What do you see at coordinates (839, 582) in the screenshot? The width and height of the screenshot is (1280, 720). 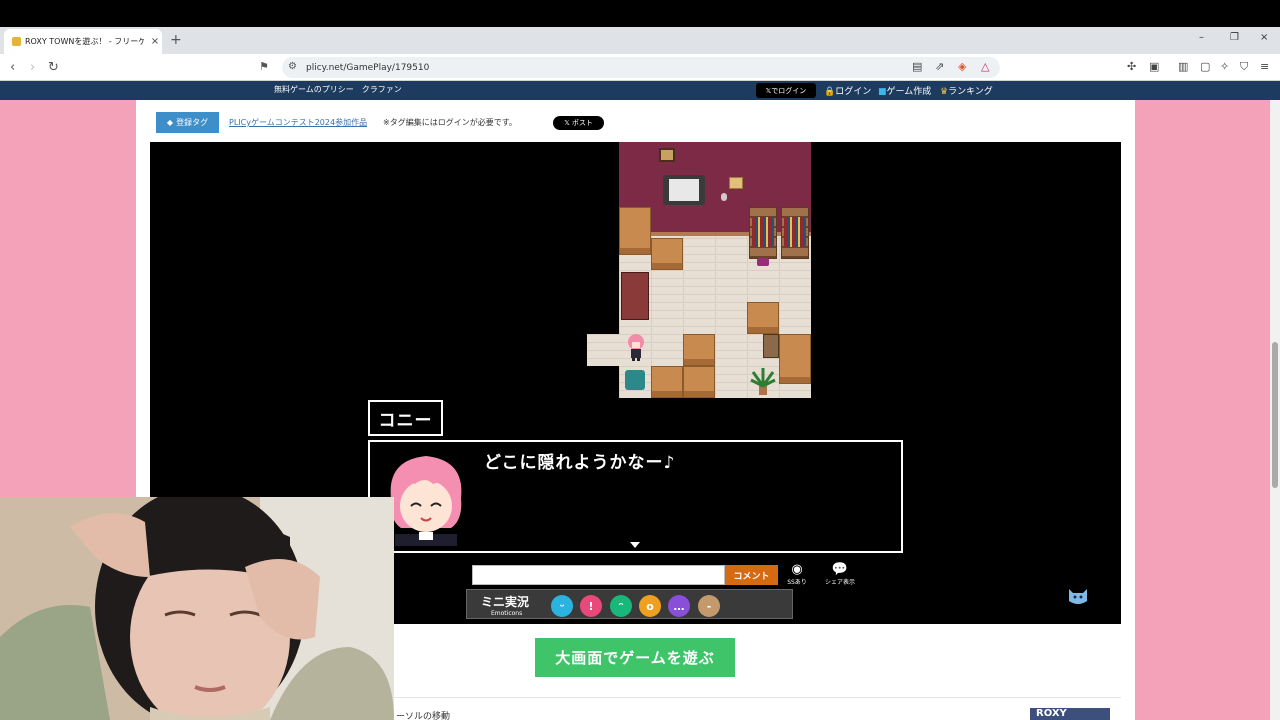 I see `share-display-label: シェア表示` at bounding box center [839, 582].